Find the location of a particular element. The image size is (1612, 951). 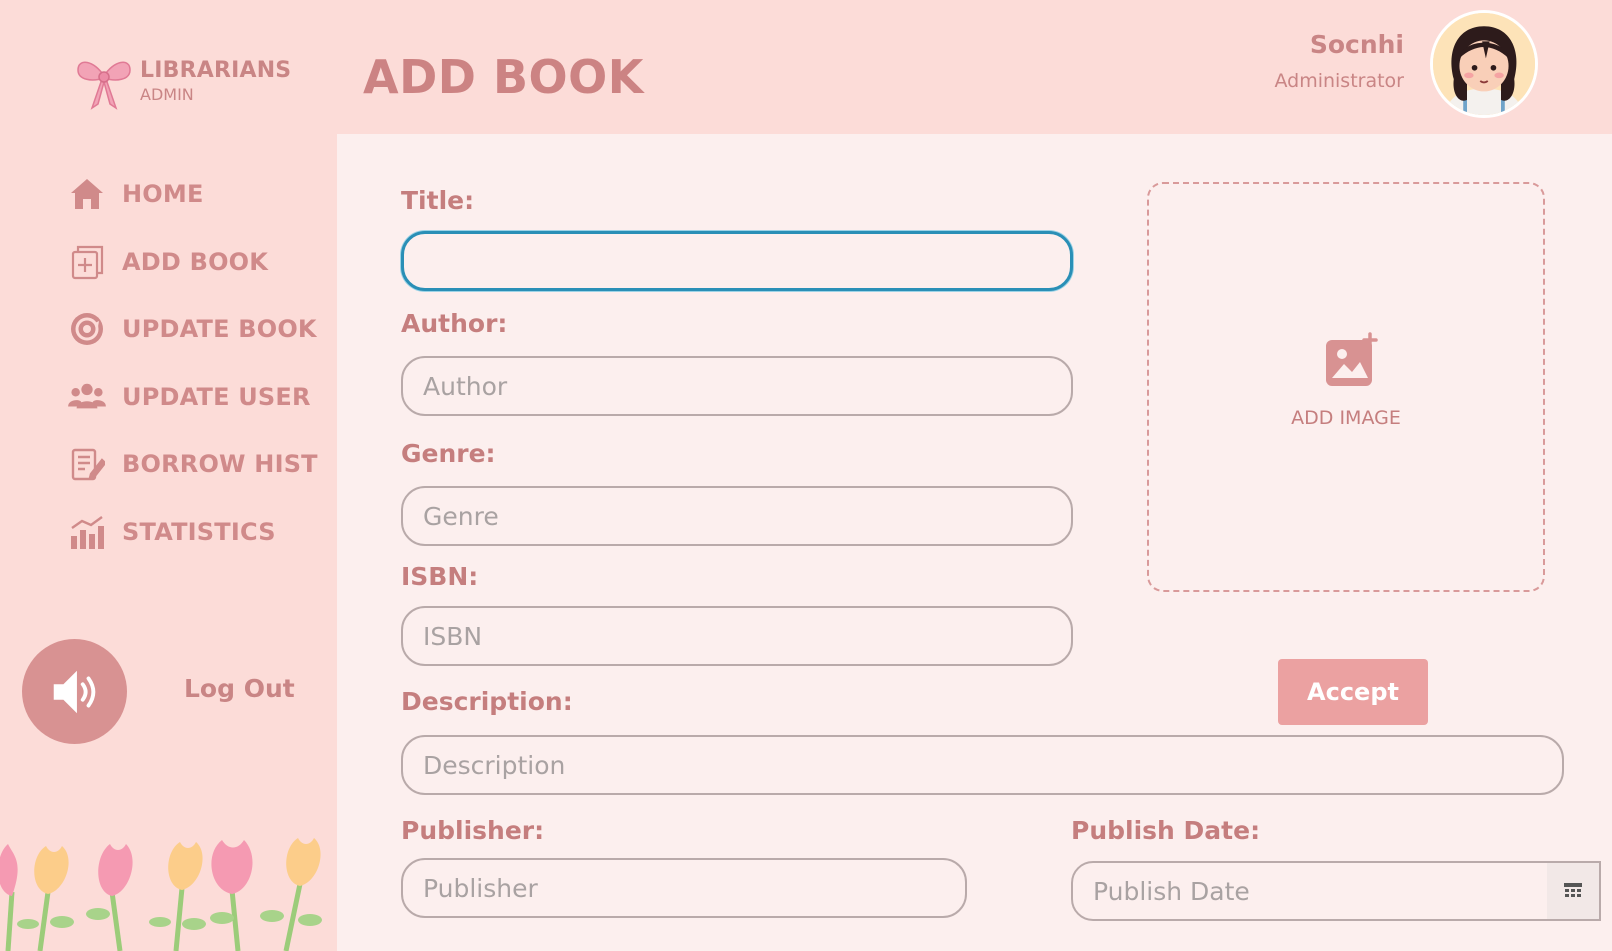

genre-label: Genre: is located at coordinates (448, 453).